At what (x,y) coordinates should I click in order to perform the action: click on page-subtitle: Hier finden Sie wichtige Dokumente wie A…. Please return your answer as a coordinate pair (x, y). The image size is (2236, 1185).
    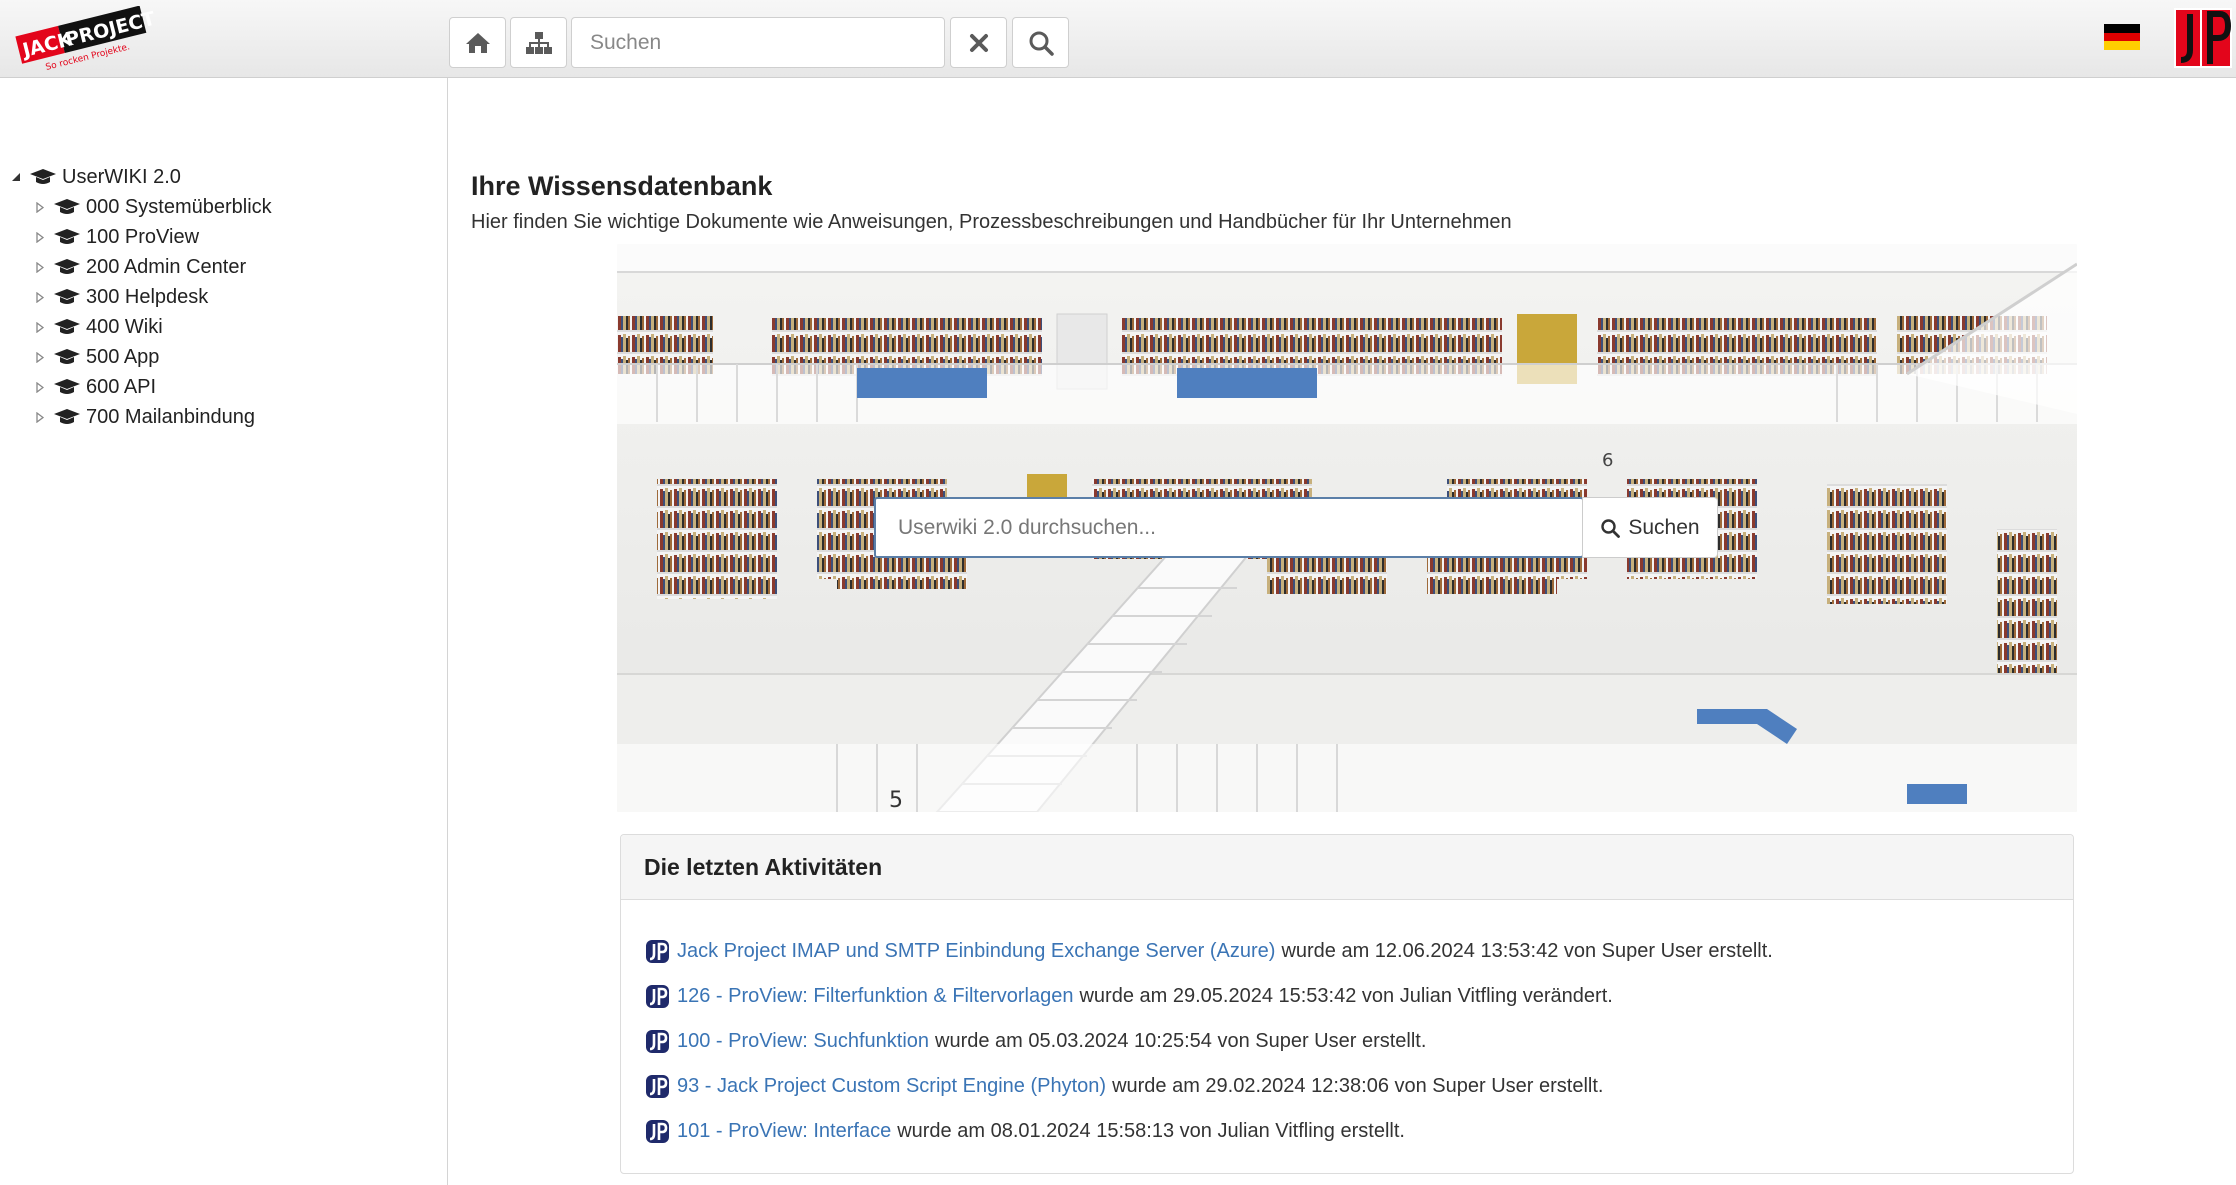
    Looking at the image, I should click on (991, 222).